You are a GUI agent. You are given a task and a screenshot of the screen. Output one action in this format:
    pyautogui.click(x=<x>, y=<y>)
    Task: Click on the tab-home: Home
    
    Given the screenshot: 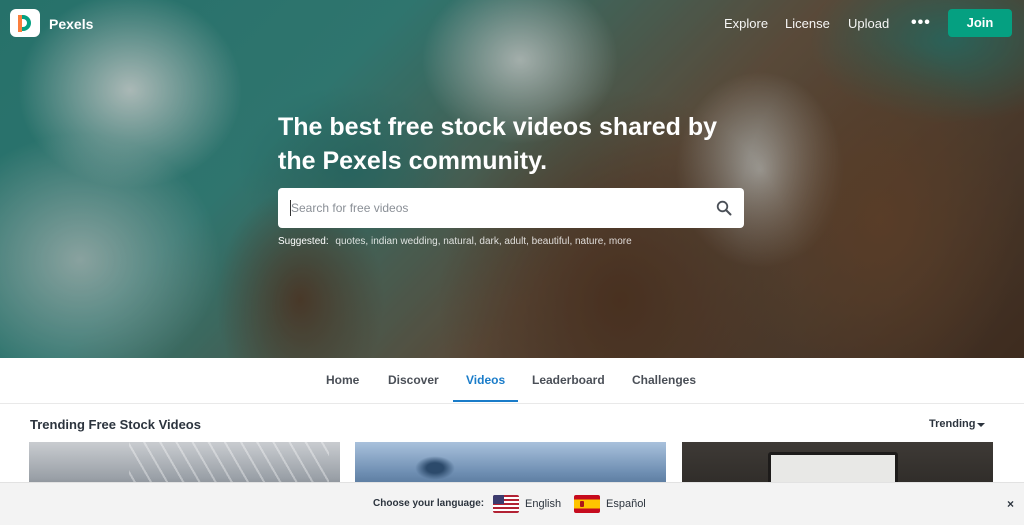 What is the action you would take?
    pyautogui.click(x=342, y=380)
    